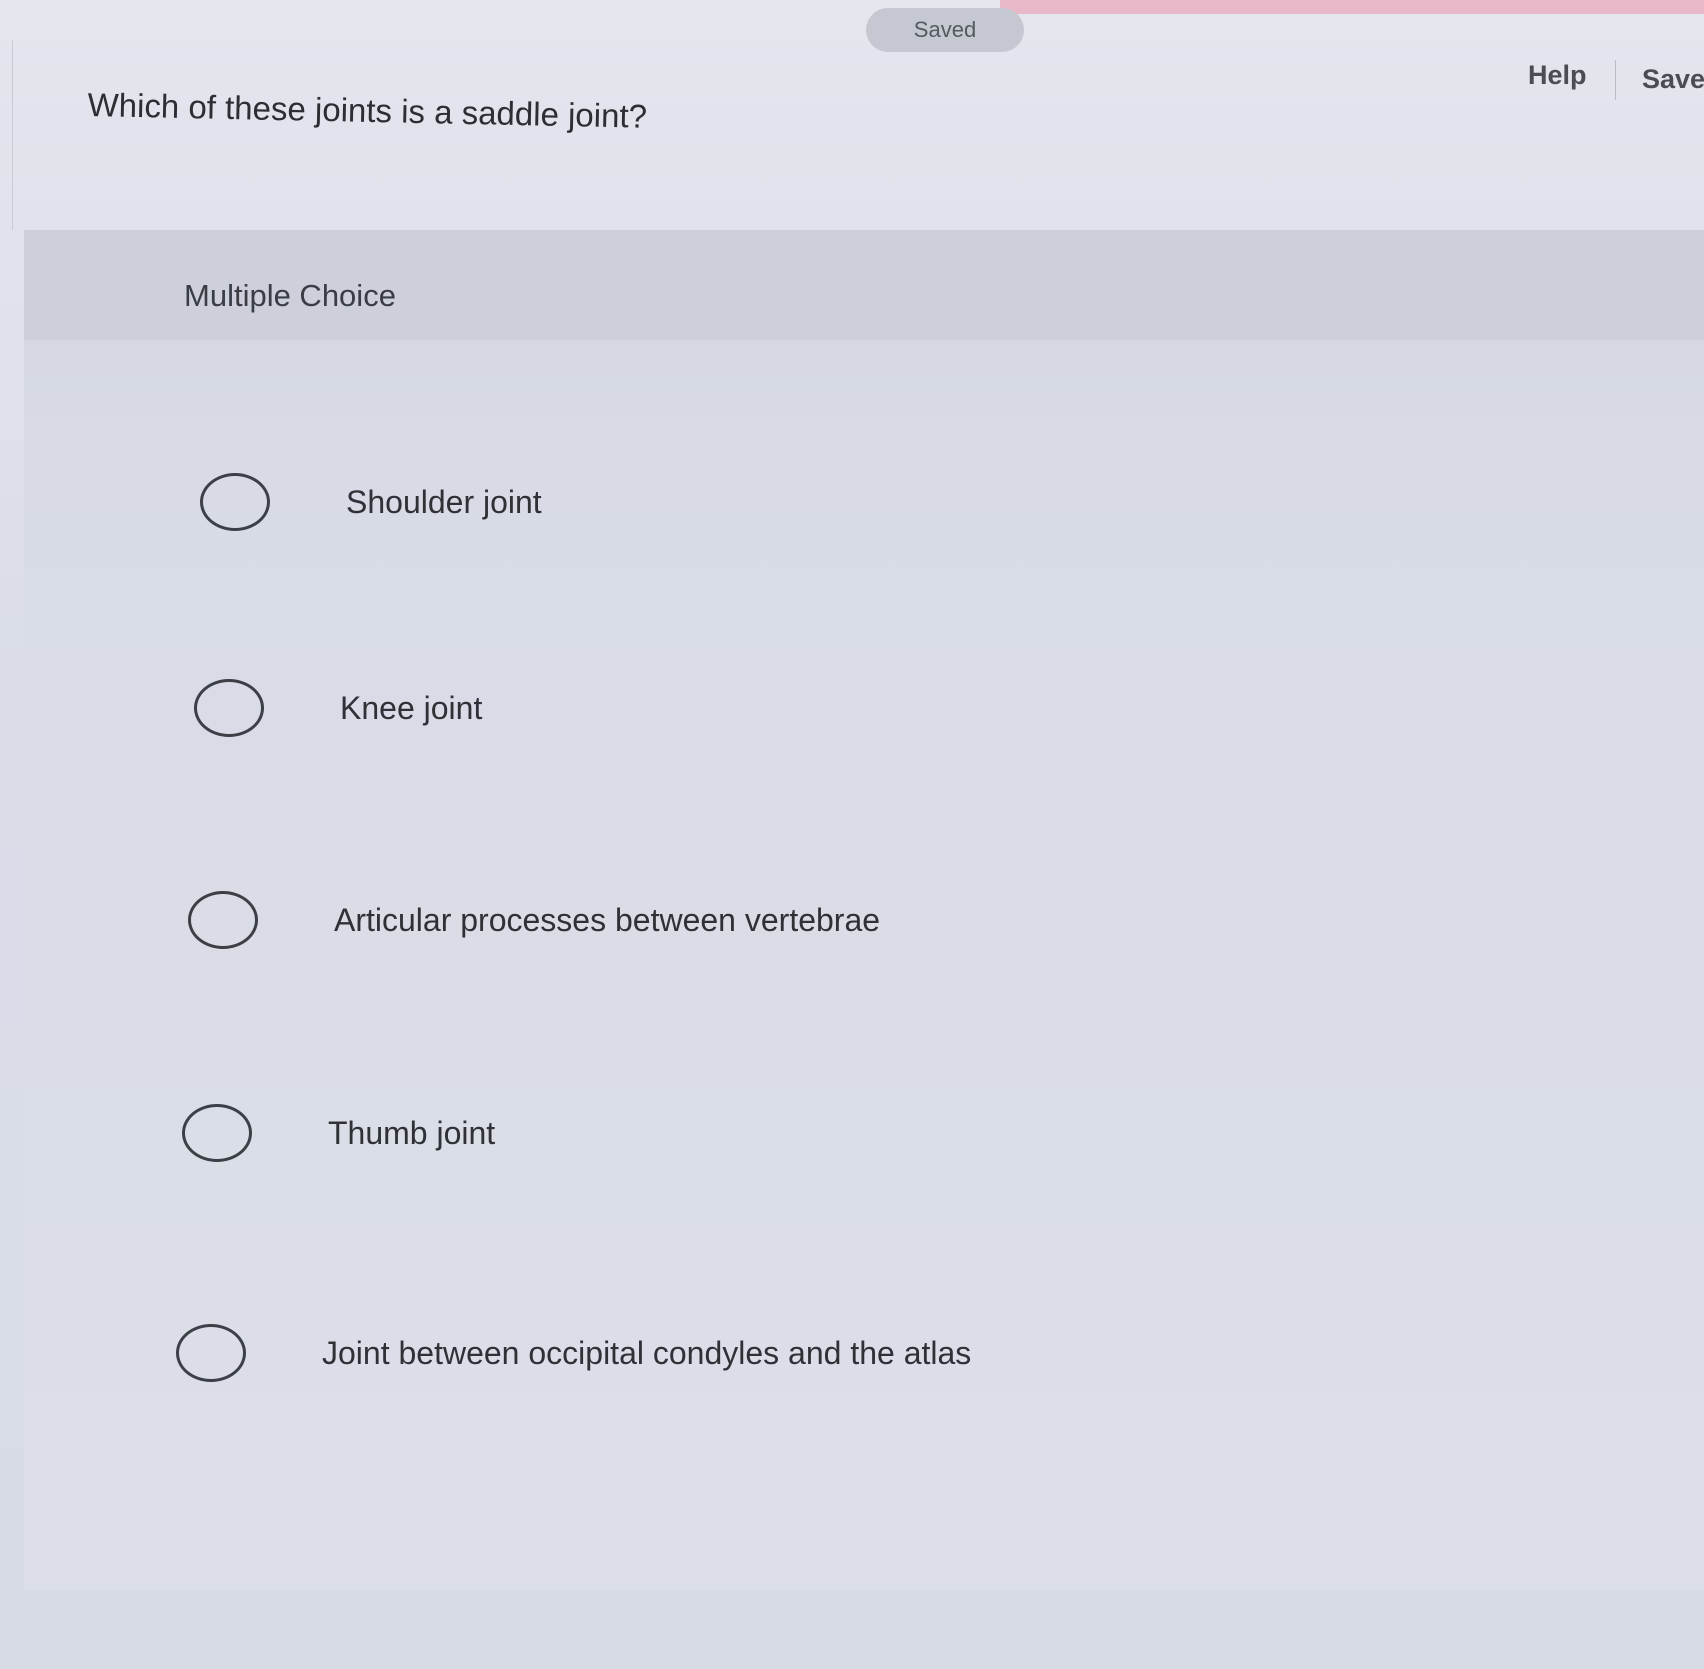 This screenshot has height=1669, width=1704. What do you see at coordinates (6, 135) in the screenshot?
I see `left-panel-edge` at bounding box center [6, 135].